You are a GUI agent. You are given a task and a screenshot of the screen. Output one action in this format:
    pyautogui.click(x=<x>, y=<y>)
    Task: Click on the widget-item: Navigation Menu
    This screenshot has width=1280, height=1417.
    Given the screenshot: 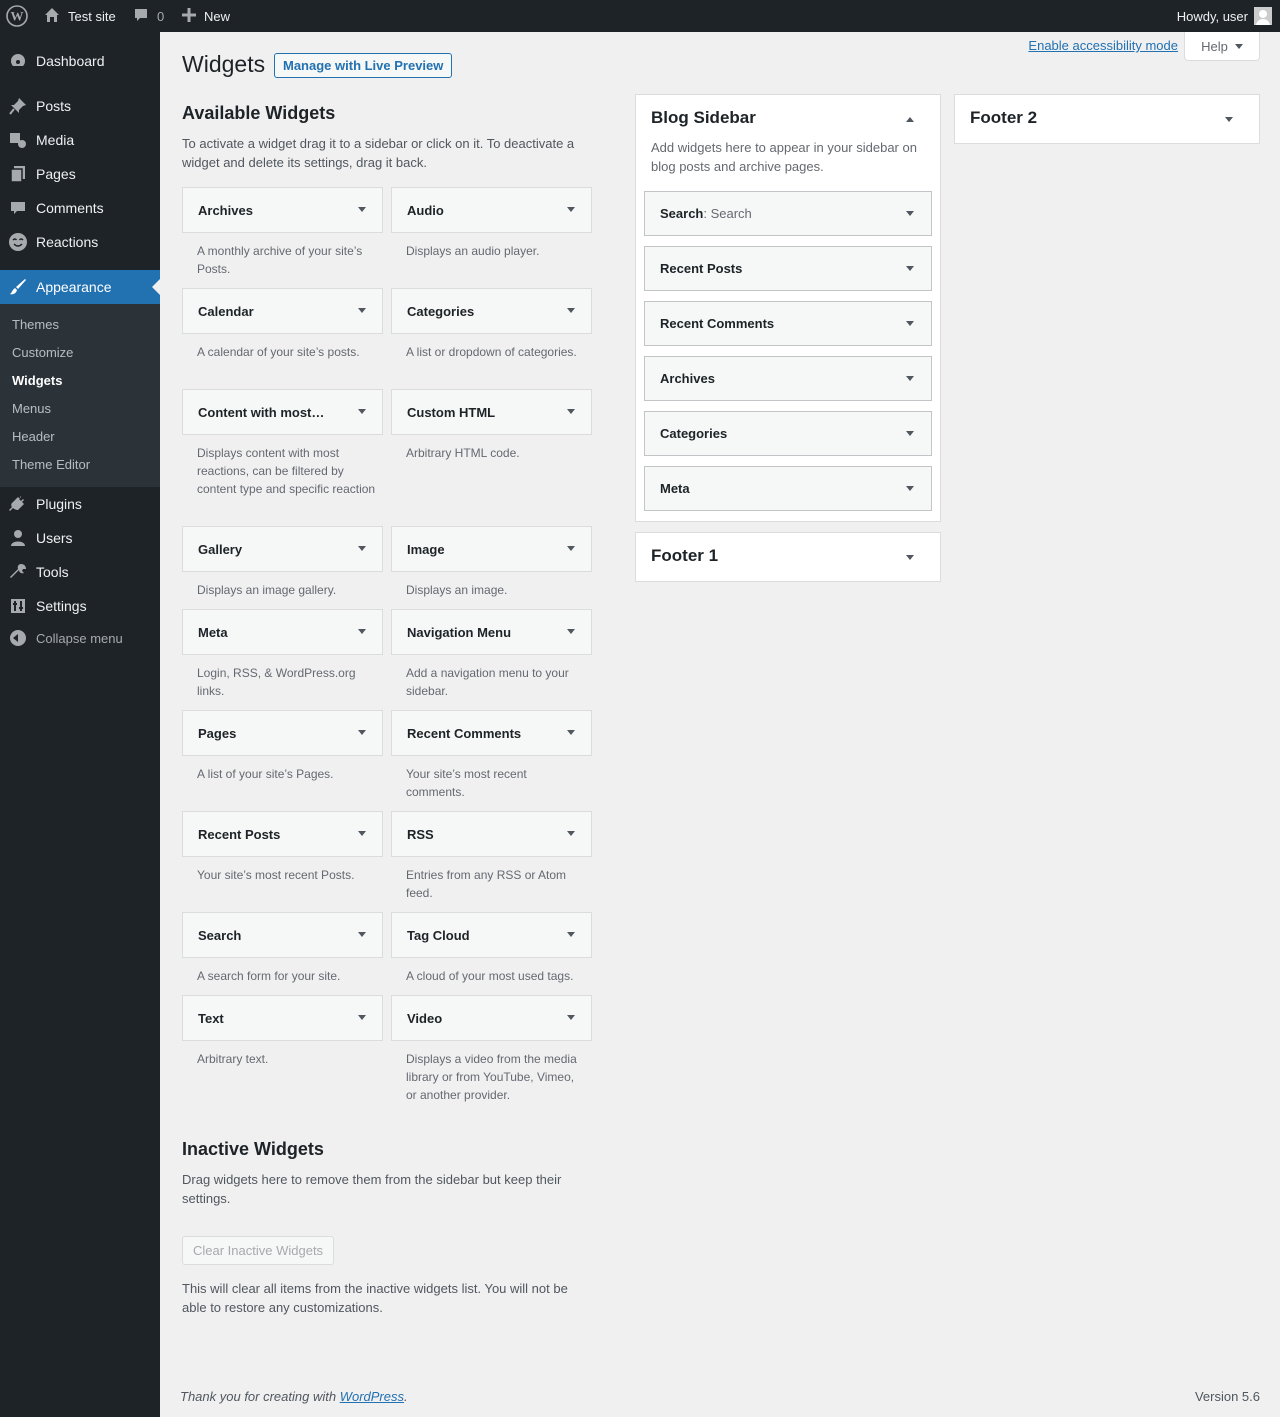 What is the action you would take?
    pyautogui.click(x=491, y=632)
    